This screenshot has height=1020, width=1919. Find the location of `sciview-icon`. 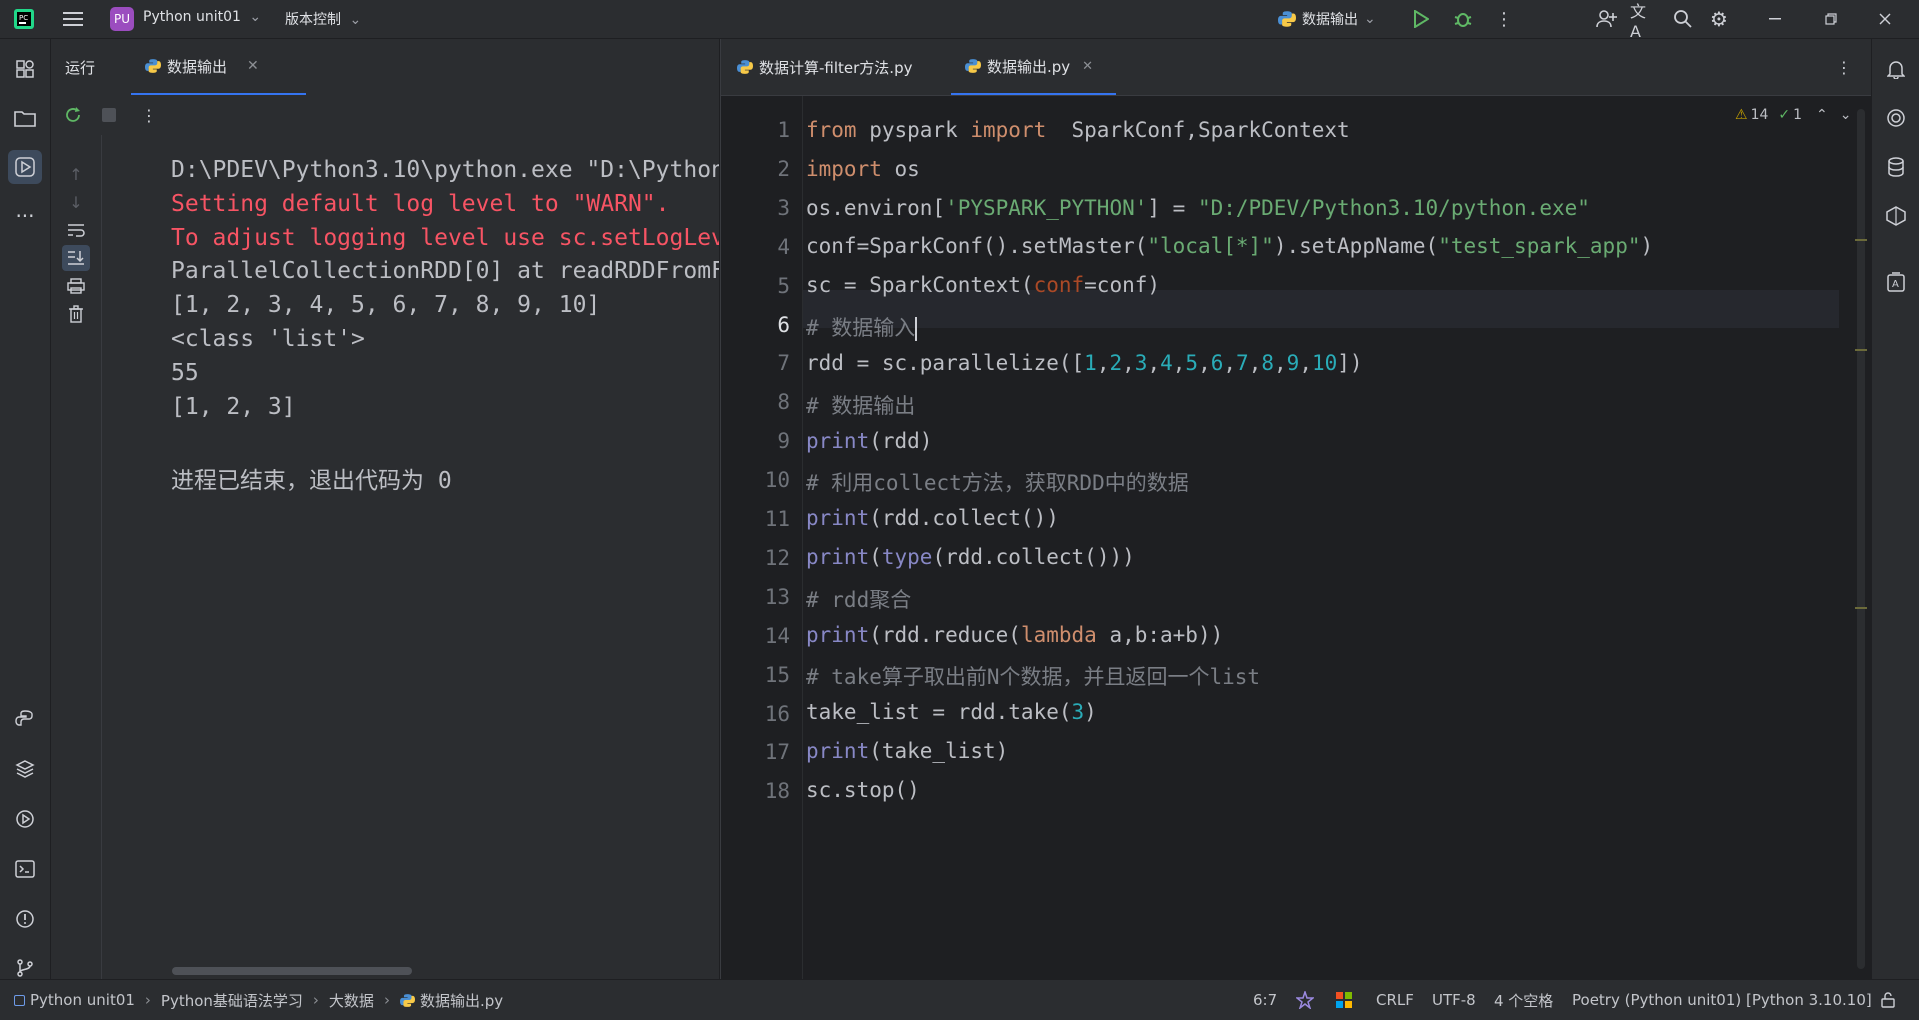

sciview-icon is located at coordinates (1896, 216).